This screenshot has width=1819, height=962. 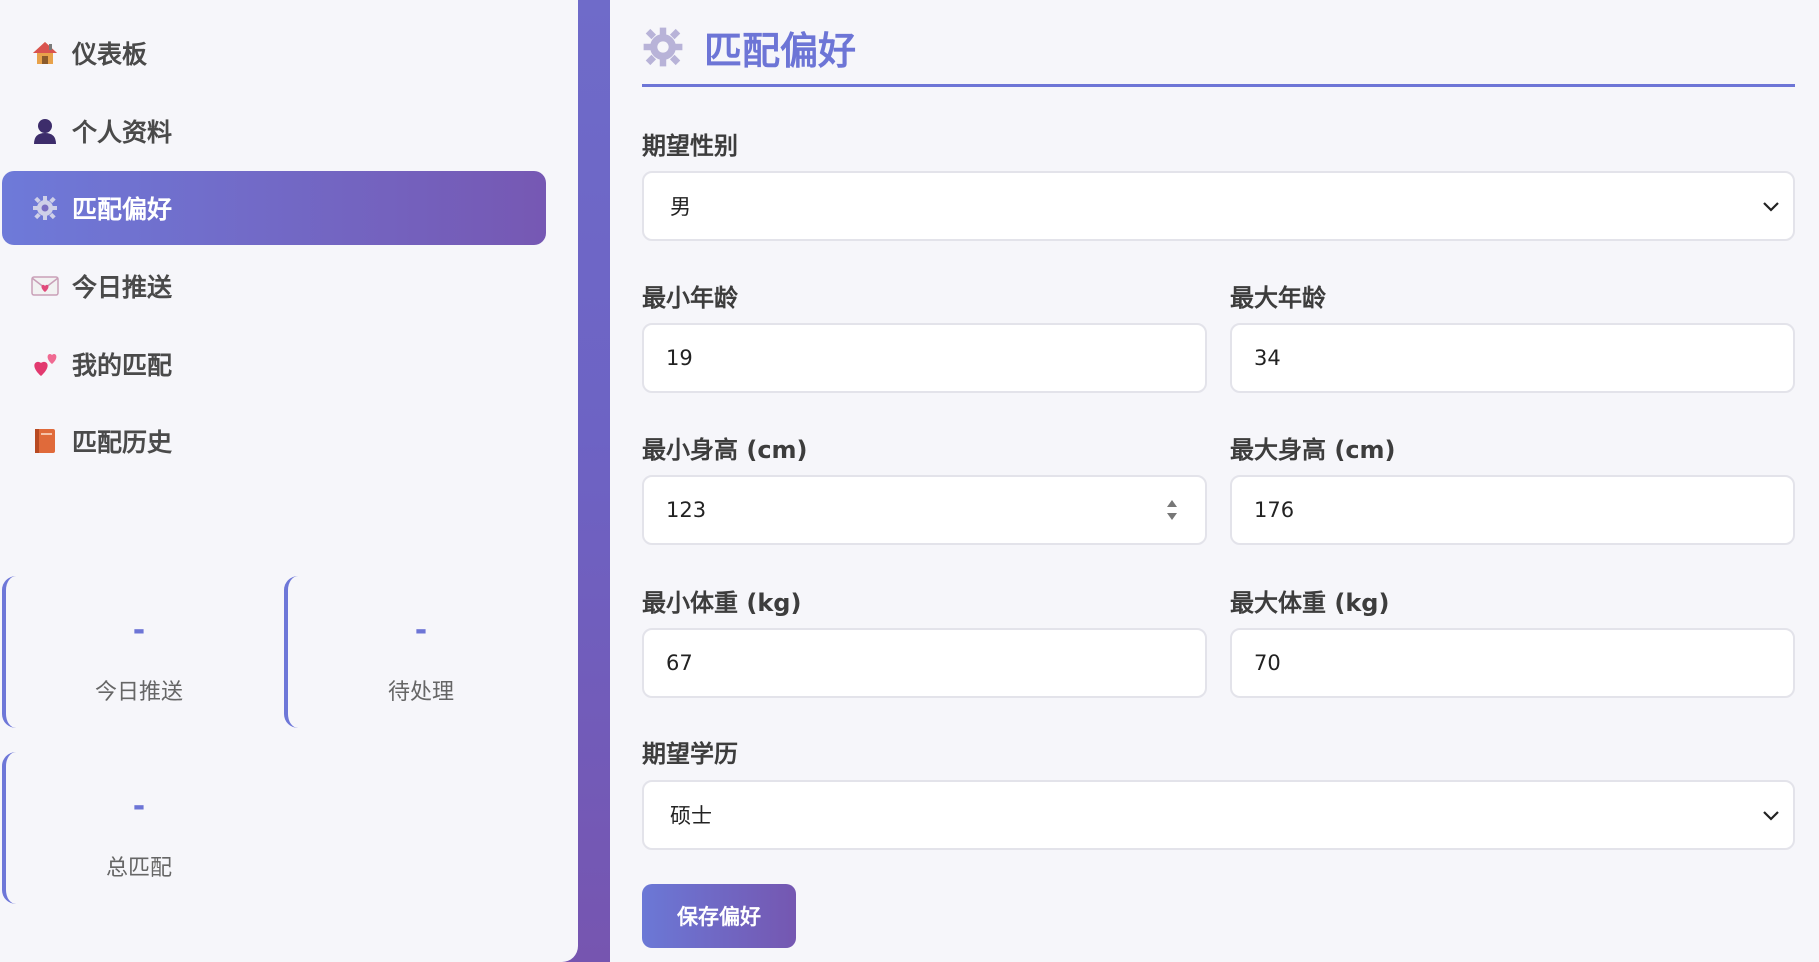 I want to click on education-select: 硕士, so click(x=1218, y=815).